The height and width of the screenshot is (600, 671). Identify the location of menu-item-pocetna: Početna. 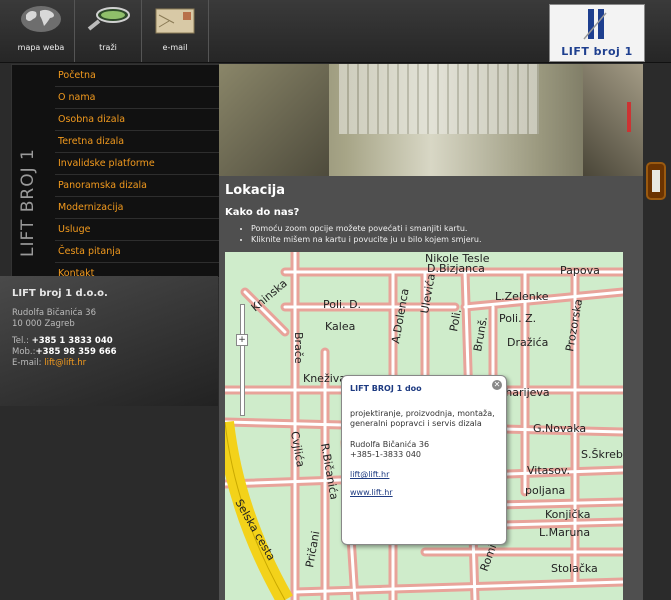
(137, 76).